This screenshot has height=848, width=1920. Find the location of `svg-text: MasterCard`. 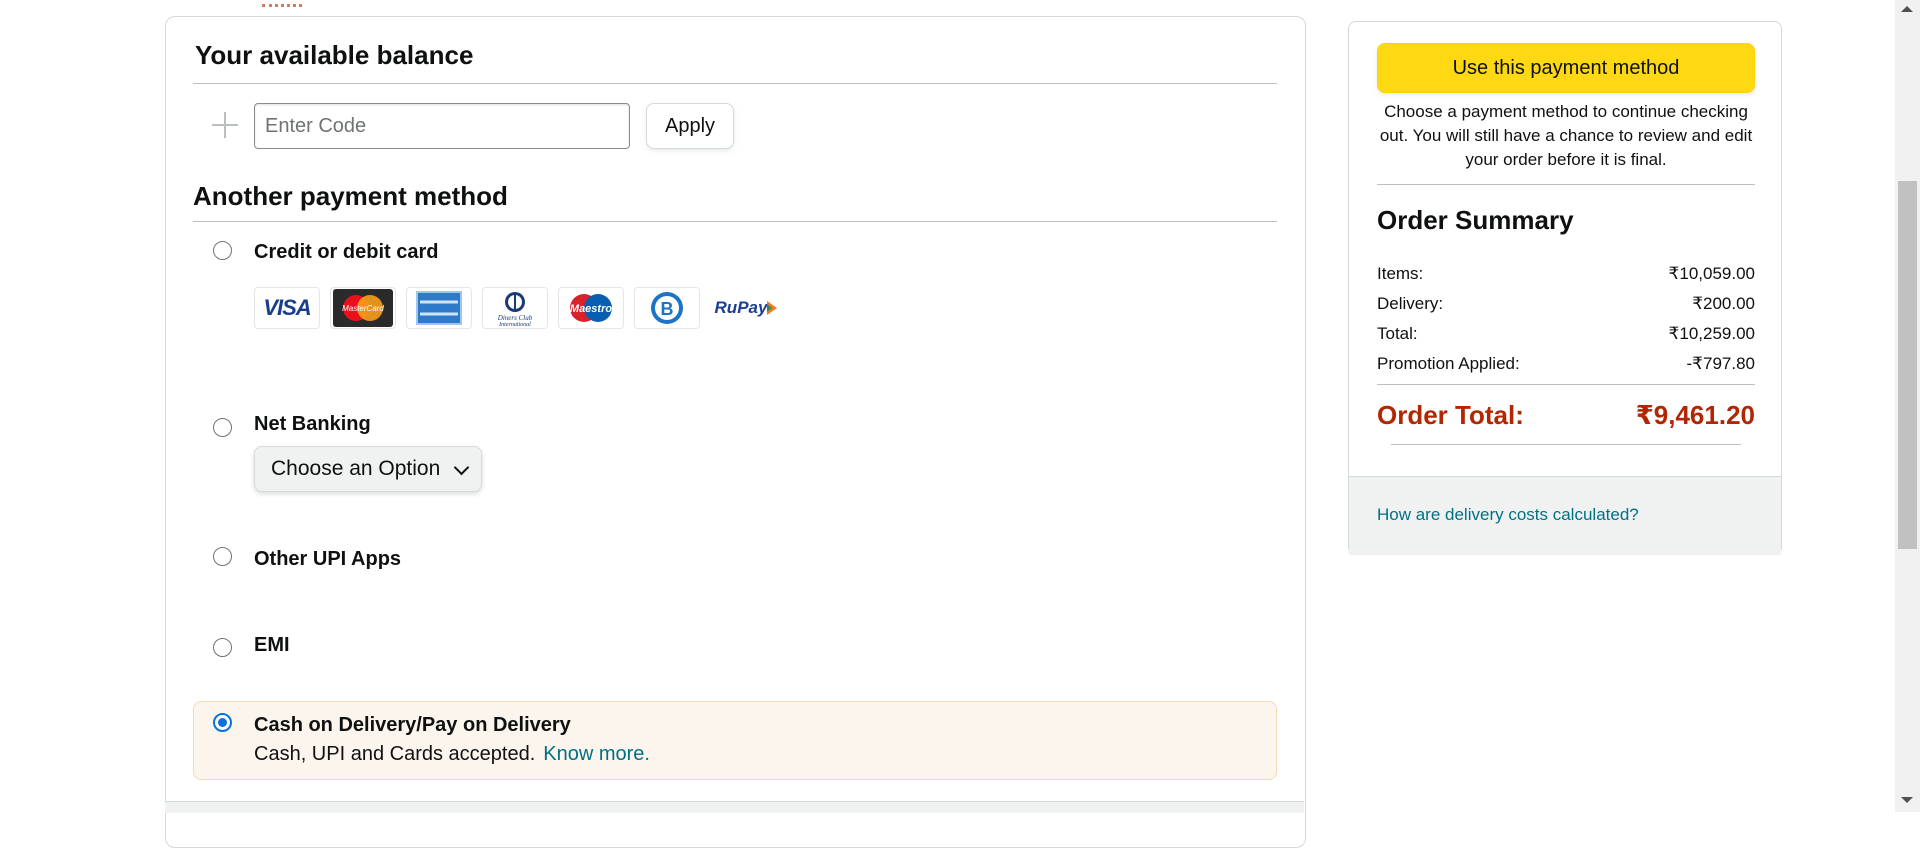

svg-text: MasterCard is located at coordinates (363, 308).